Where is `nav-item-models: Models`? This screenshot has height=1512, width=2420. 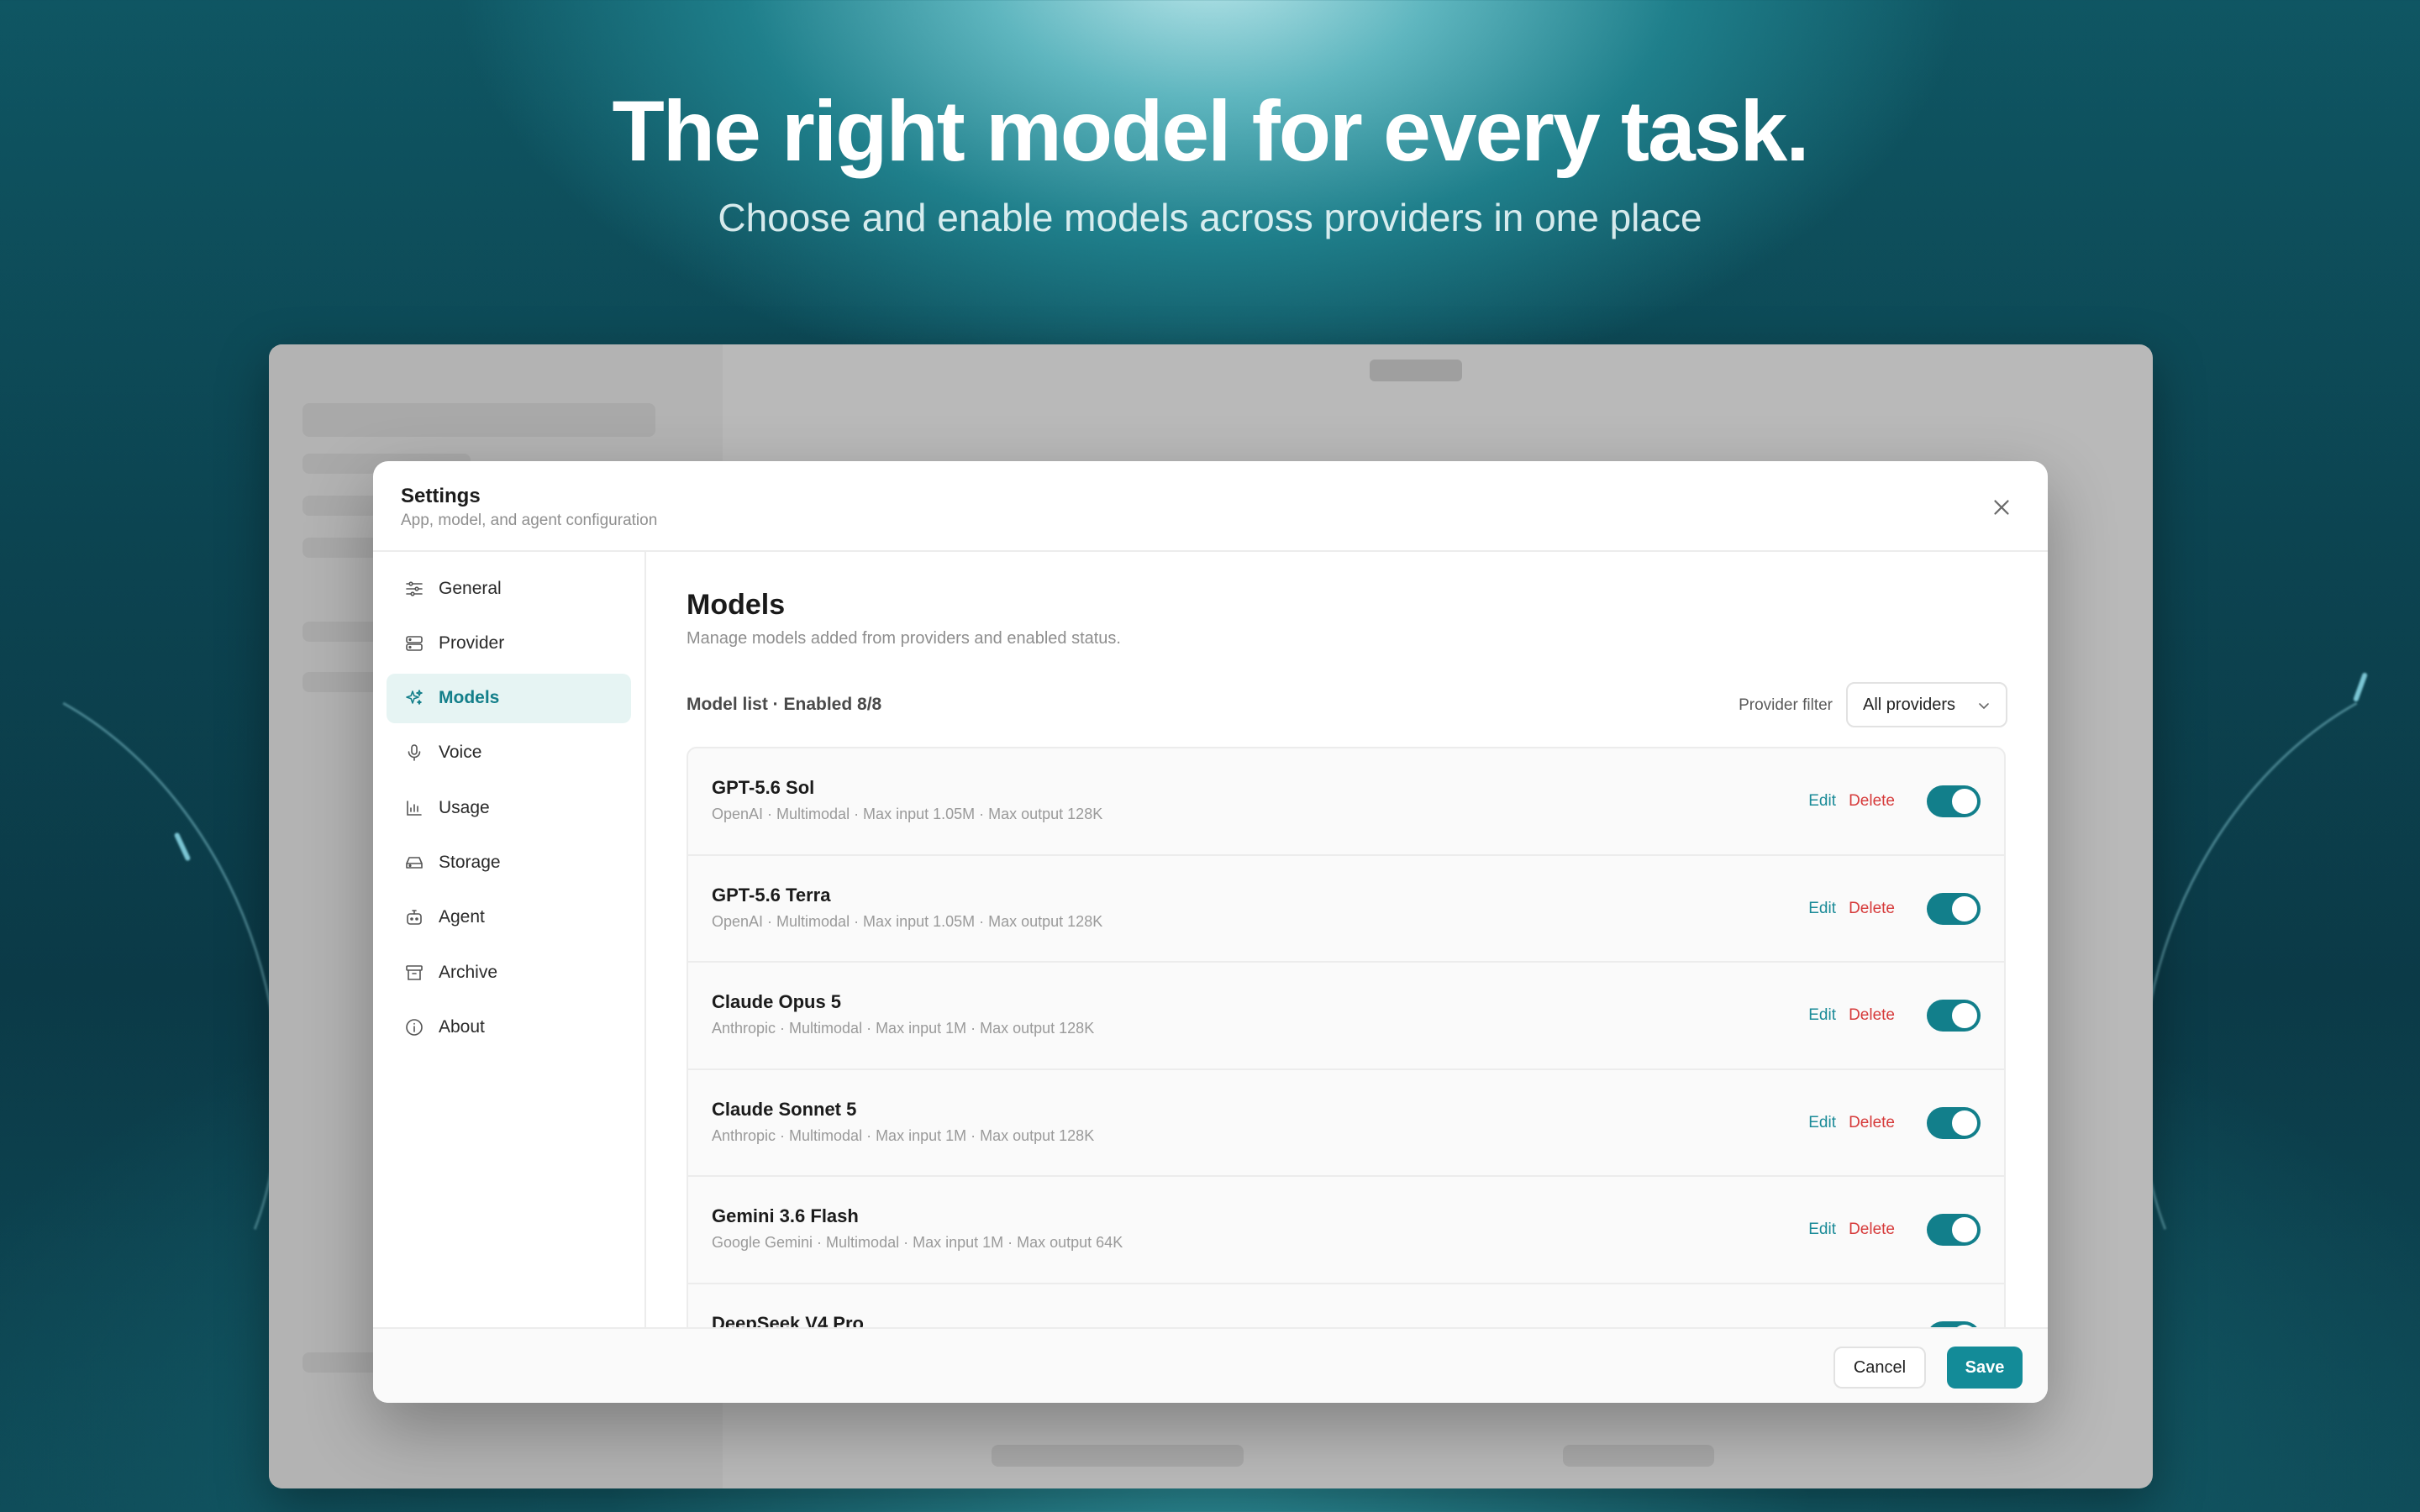 nav-item-models: Models is located at coordinates (509, 698).